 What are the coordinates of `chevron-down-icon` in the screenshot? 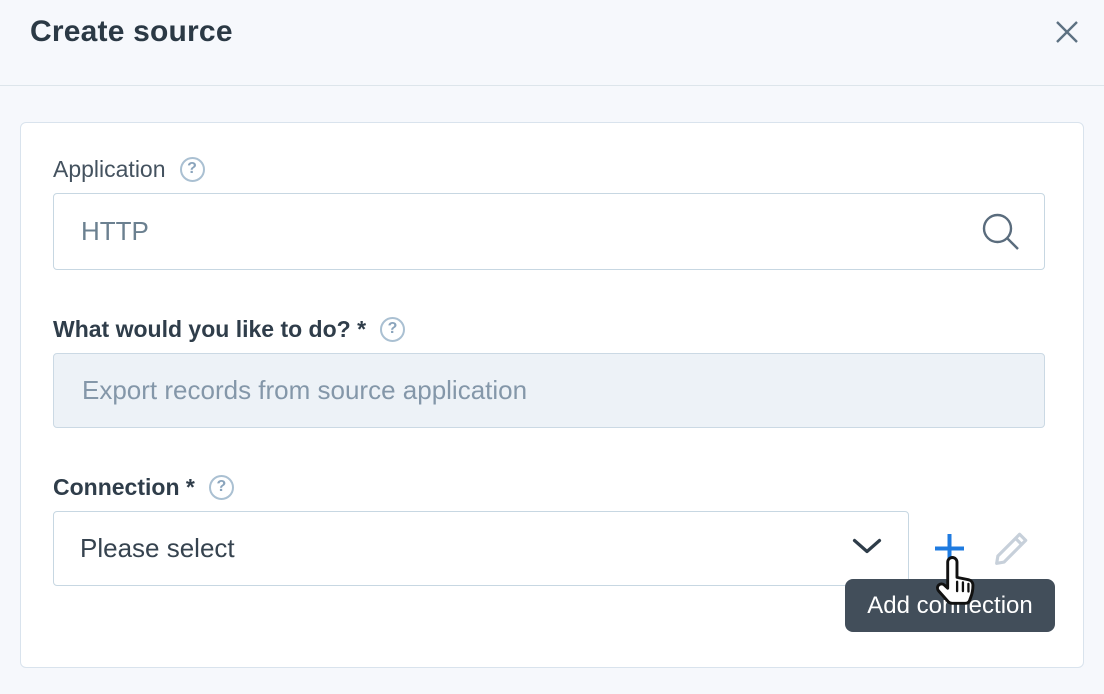 It's located at (867, 549).